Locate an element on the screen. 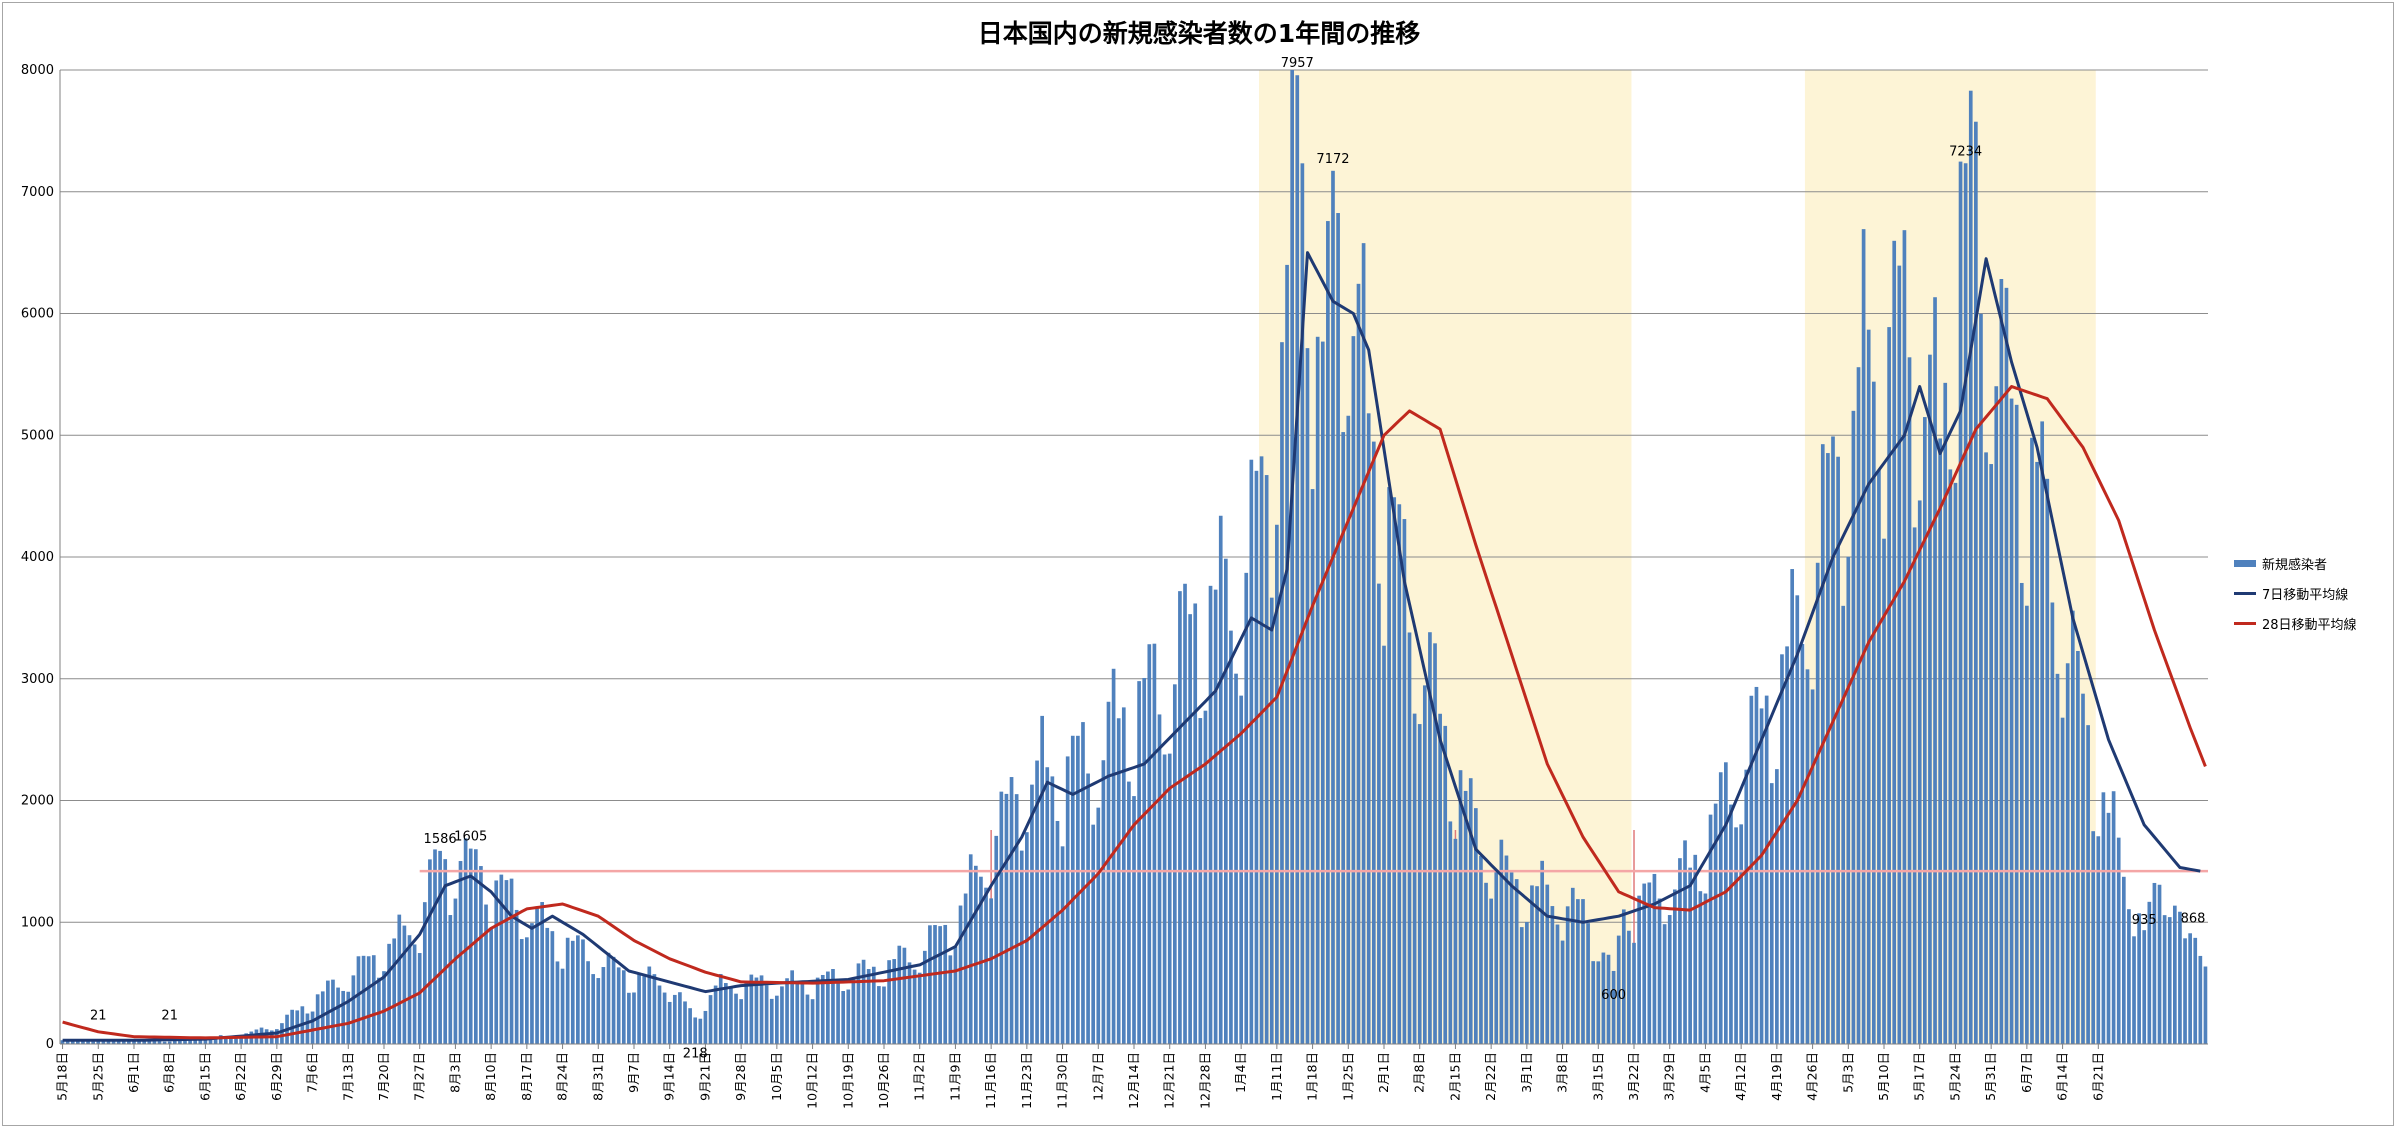  x-tick-label-33: 1月4日 is located at coordinates (1240, 1072).